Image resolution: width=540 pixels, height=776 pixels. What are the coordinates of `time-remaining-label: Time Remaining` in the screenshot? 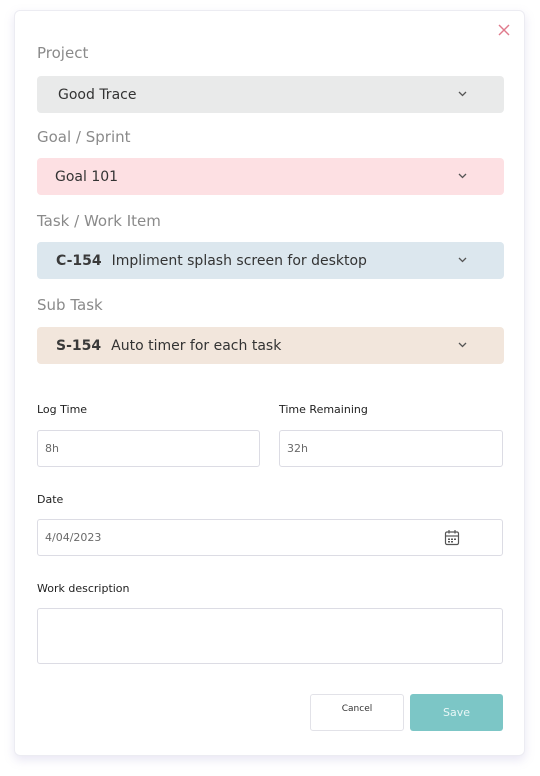 It's located at (323, 409).